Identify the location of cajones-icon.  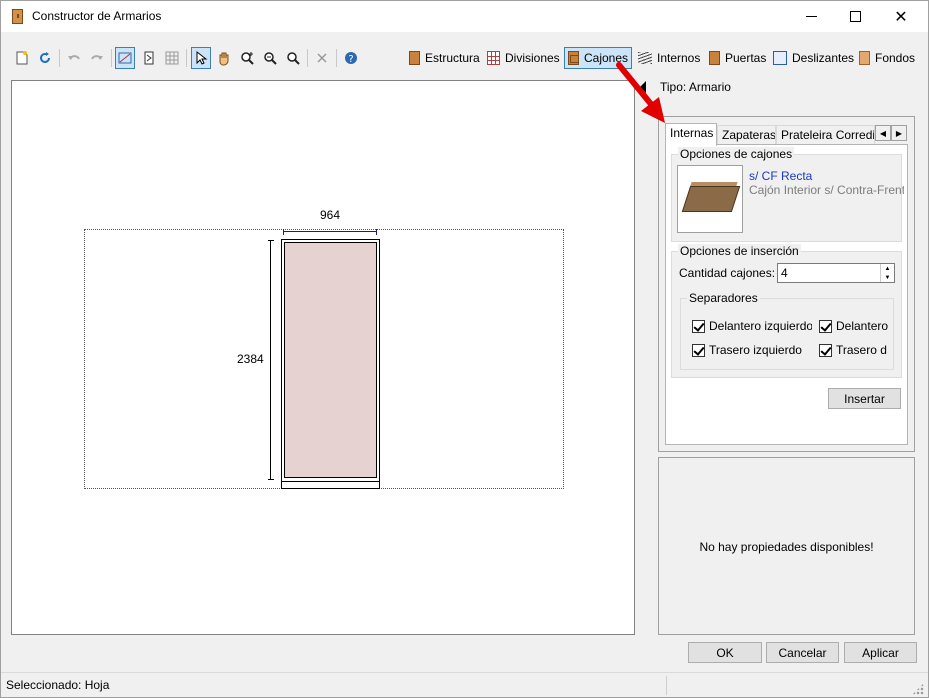
(573, 58).